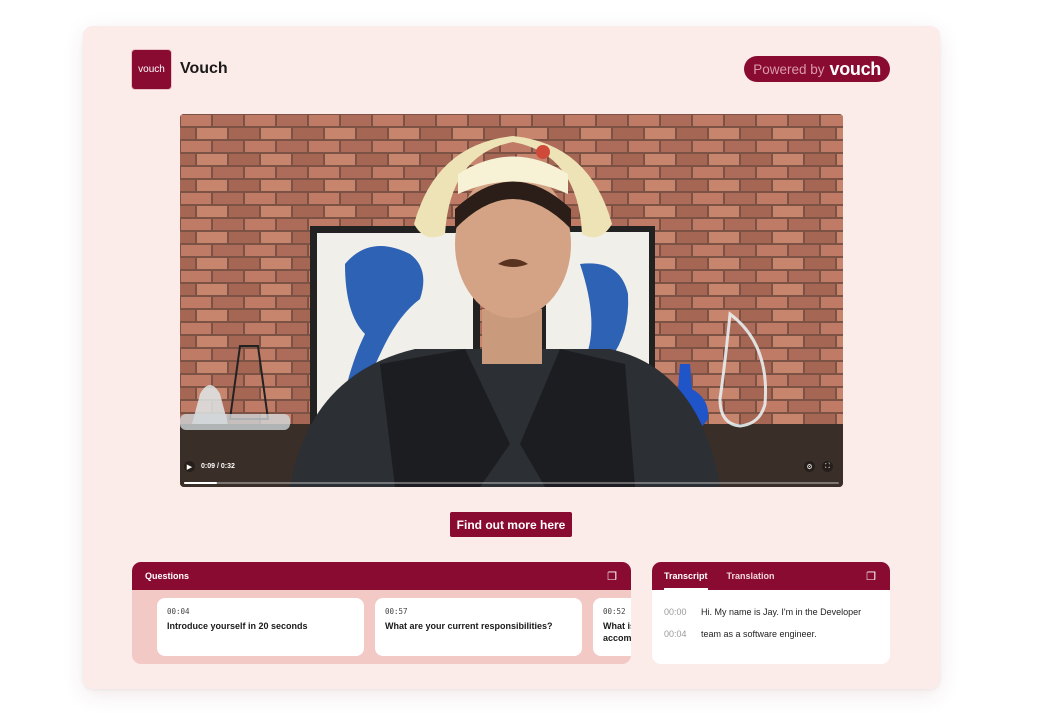 The height and width of the screenshot is (725, 1040). I want to click on question-text: Introduce yourself in 20 seconds, so click(237, 626).